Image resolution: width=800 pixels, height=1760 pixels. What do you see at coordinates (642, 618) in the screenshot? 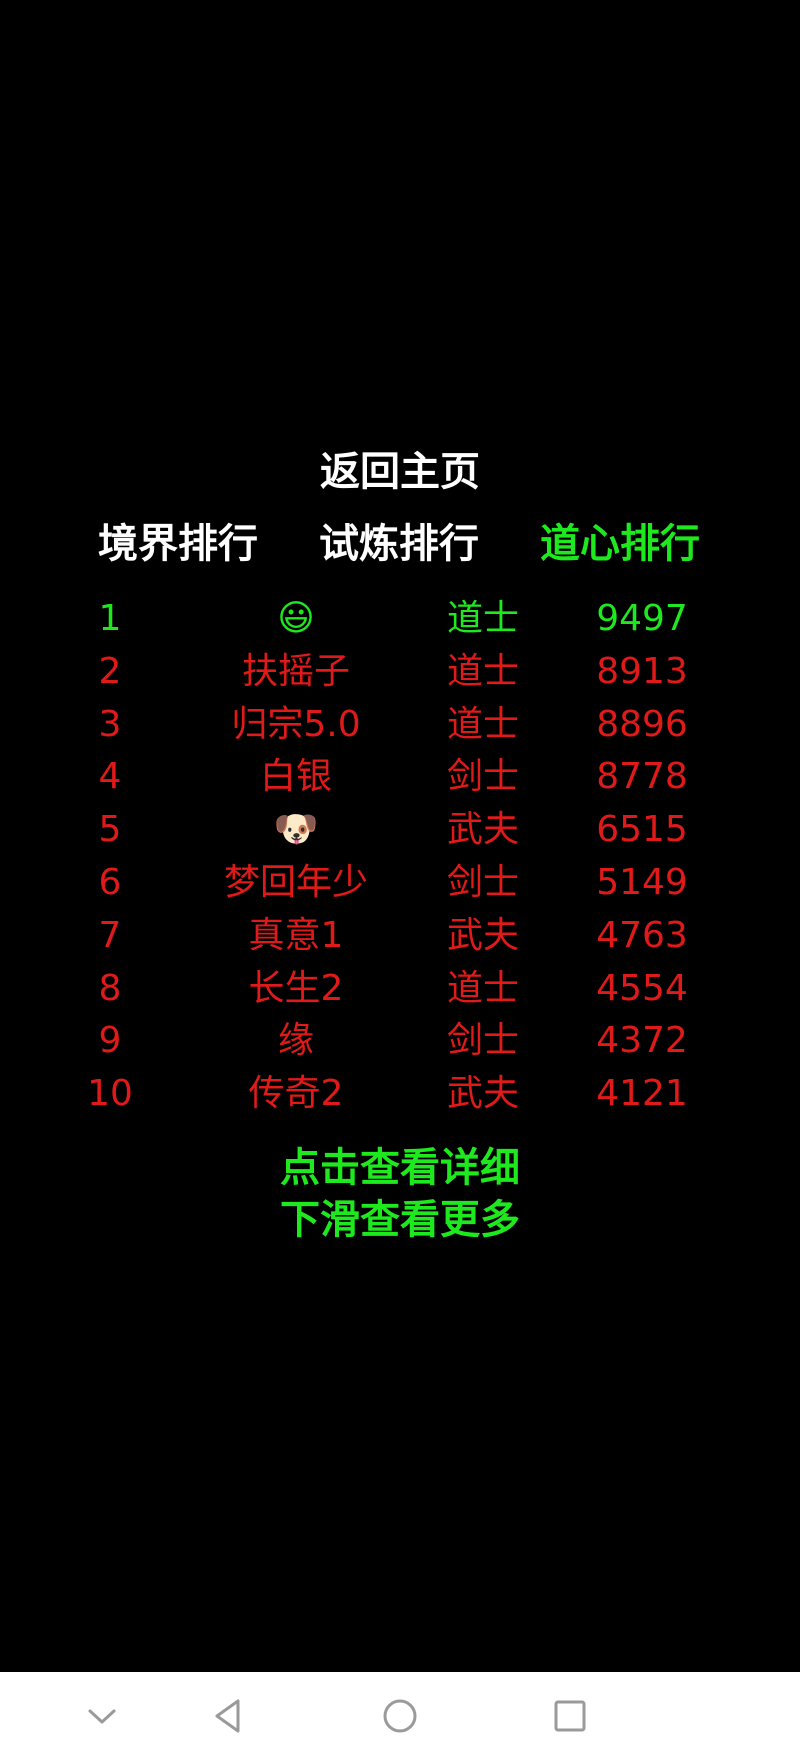
I see `player-score: 9497` at bounding box center [642, 618].